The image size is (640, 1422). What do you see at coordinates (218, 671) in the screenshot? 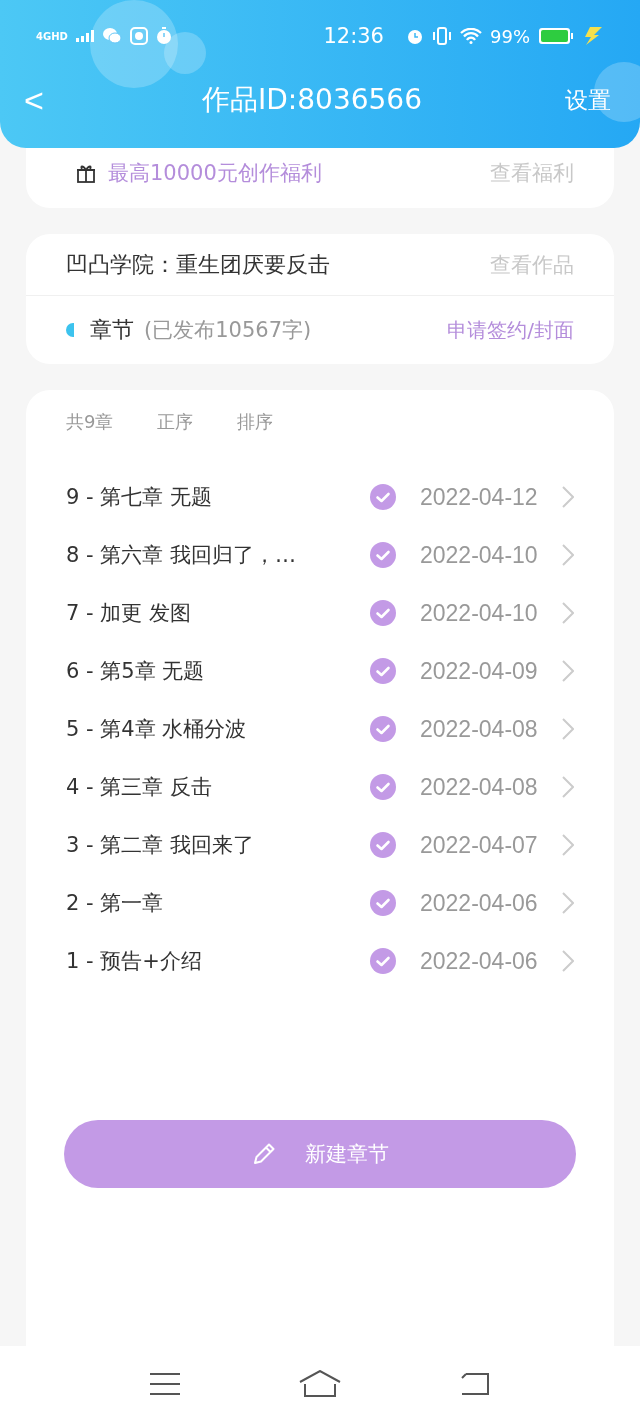
I see `chapter-title: 6 - 第5章 无题` at bounding box center [218, 671].